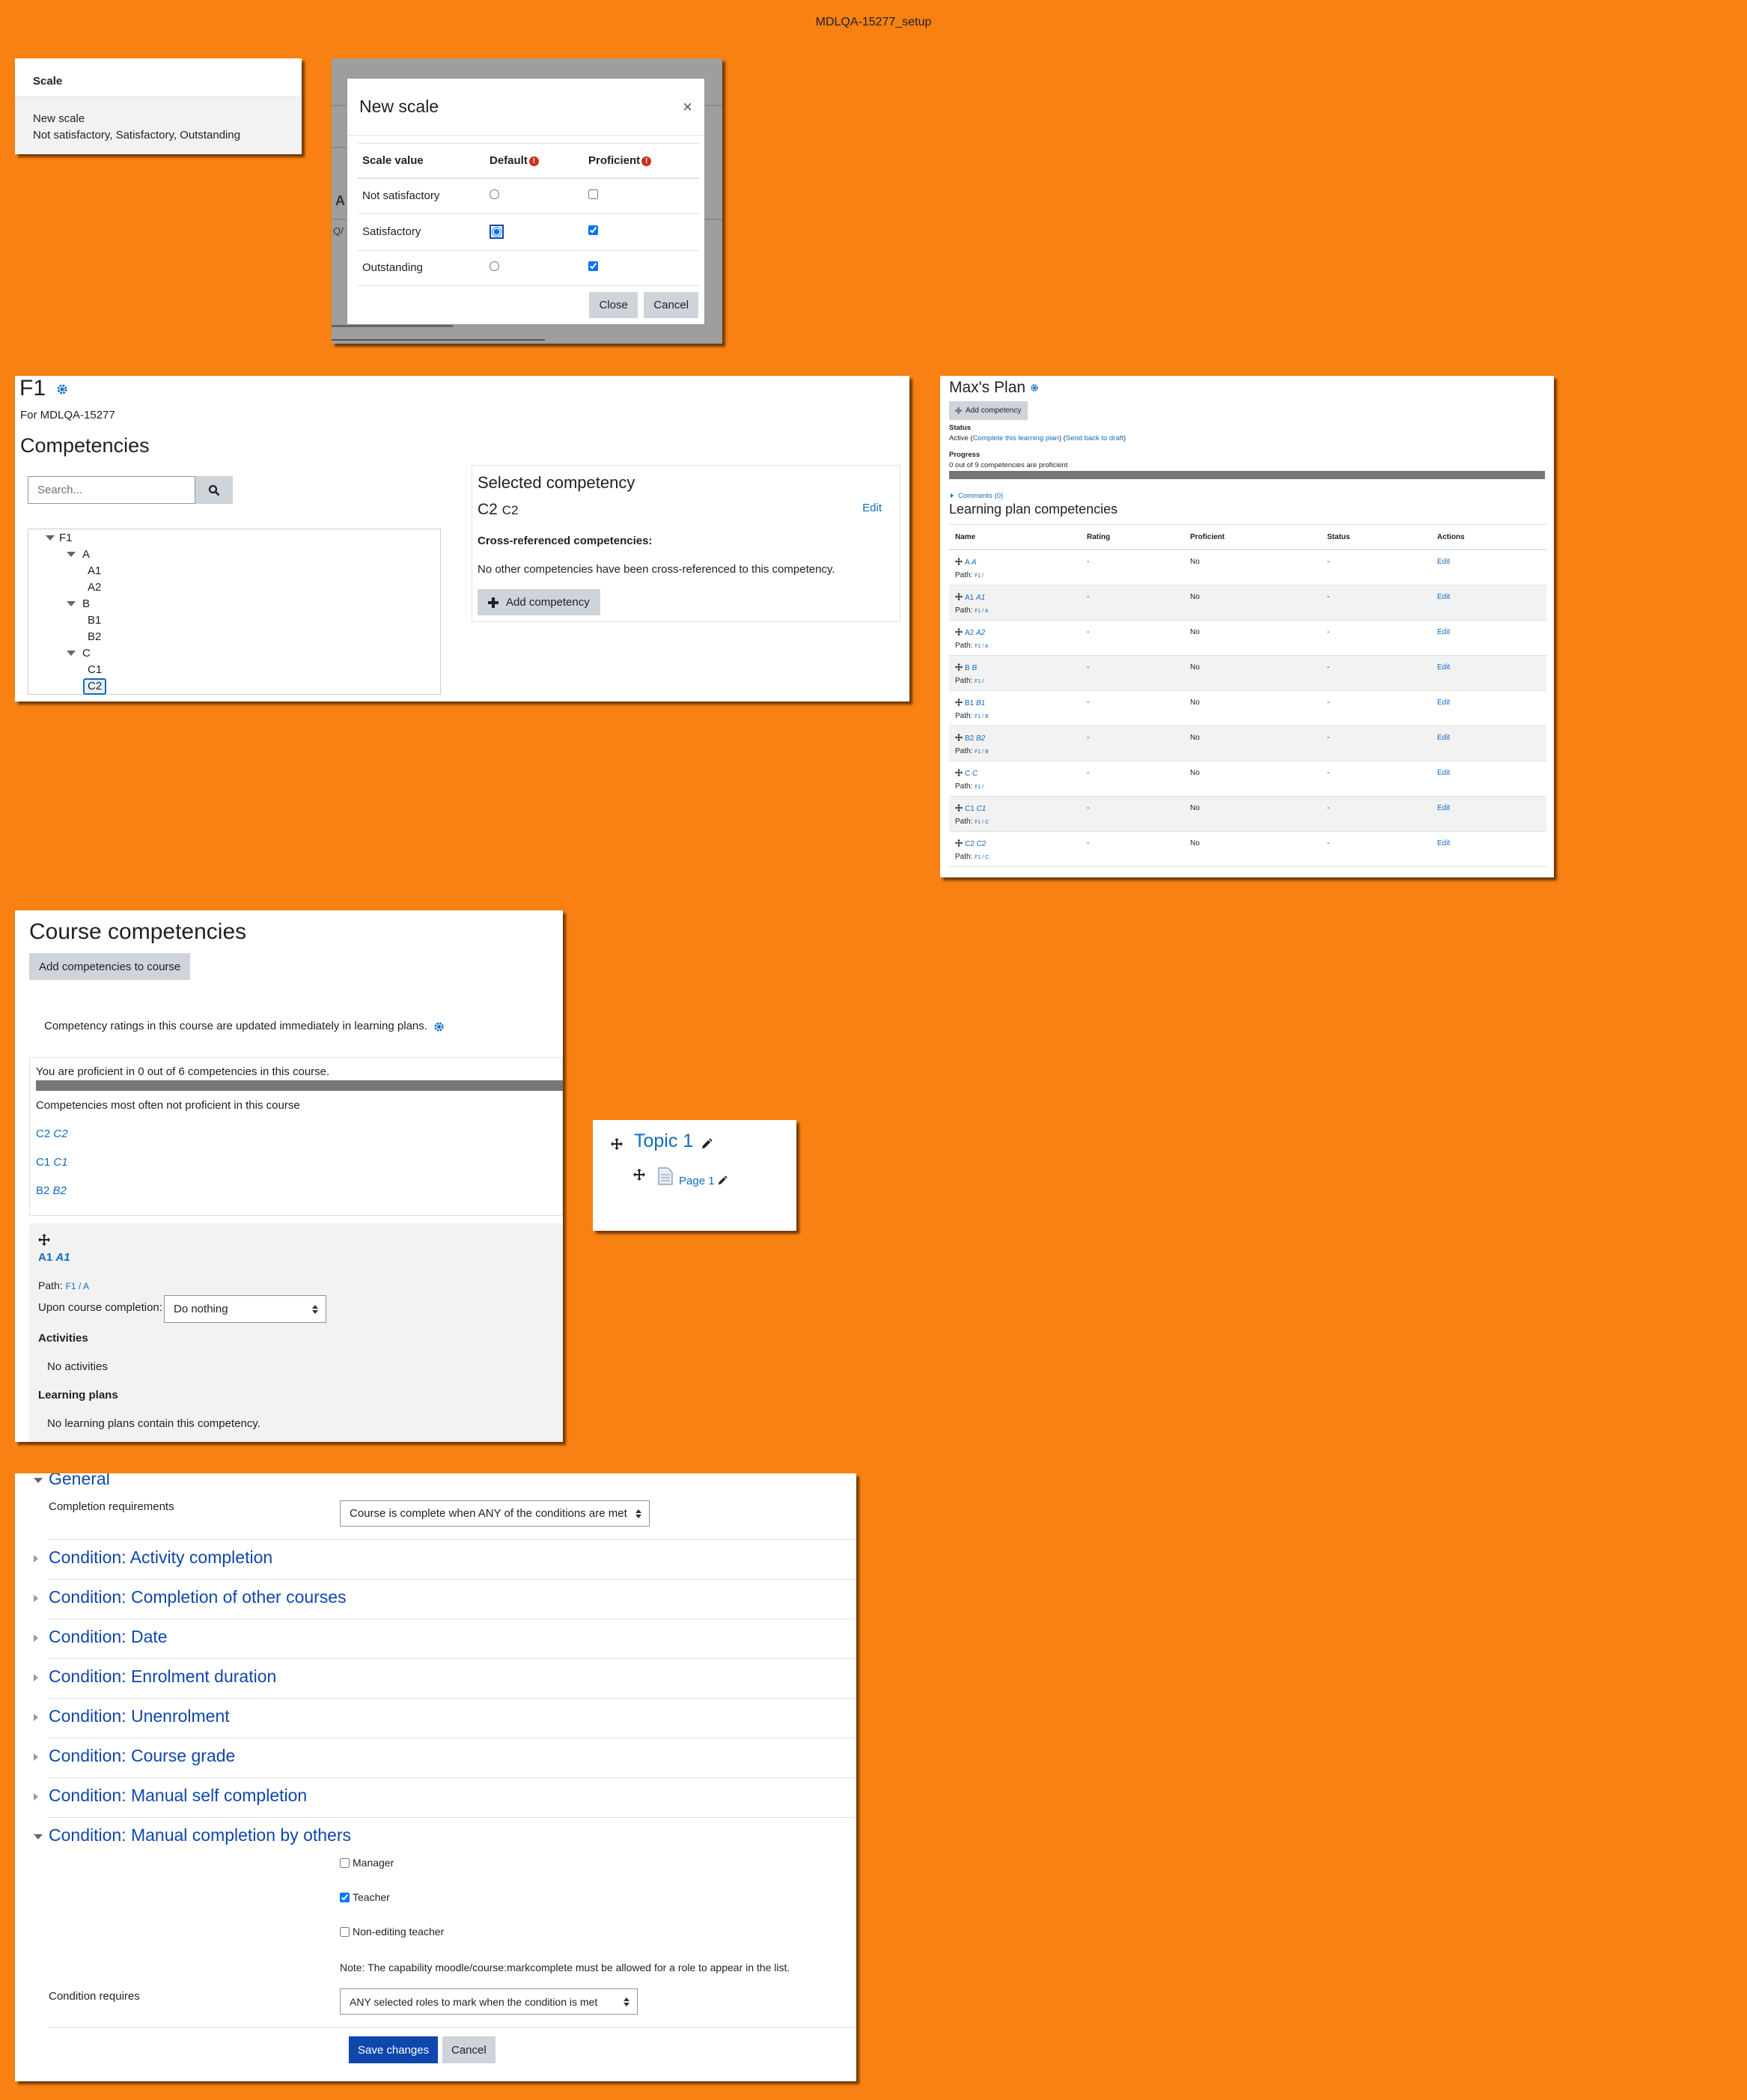 The width and height of the screenshot is (1747, 2100). Describe the element at coordinates (86, 653) in the screenshot. I see `tree-item: C` at that location.